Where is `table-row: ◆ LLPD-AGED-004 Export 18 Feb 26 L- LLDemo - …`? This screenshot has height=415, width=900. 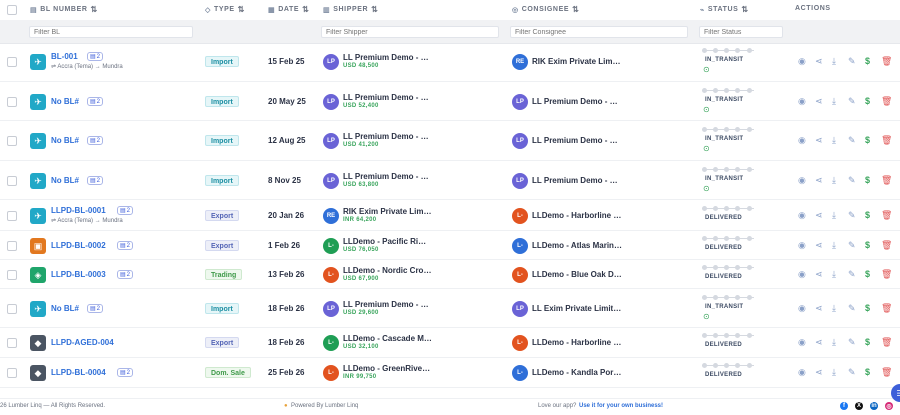 table-row: ◆ LLPD-AGED-004 Export 18 Feb 26 L- LLDemo - … is located at coordinates (450, 343).